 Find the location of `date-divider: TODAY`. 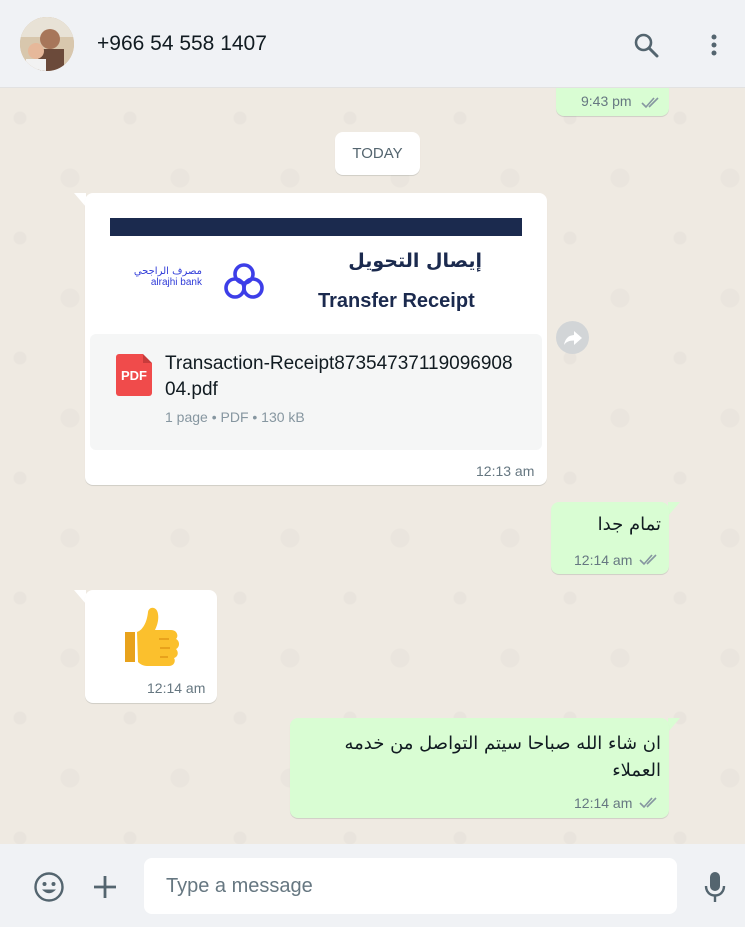

date-divider: TODAY is located at coordinates (377, 153).